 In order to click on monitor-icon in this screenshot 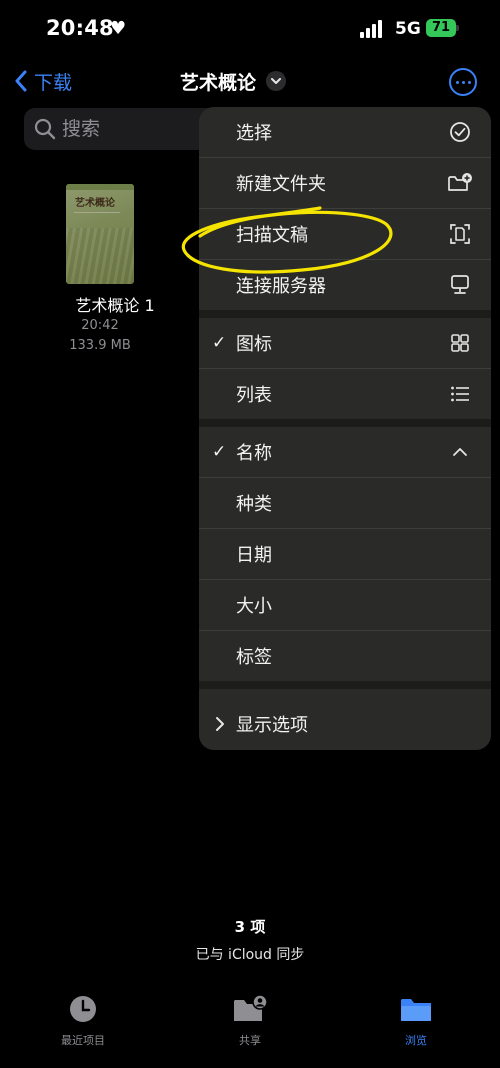, I will do `click(460, 284)`.